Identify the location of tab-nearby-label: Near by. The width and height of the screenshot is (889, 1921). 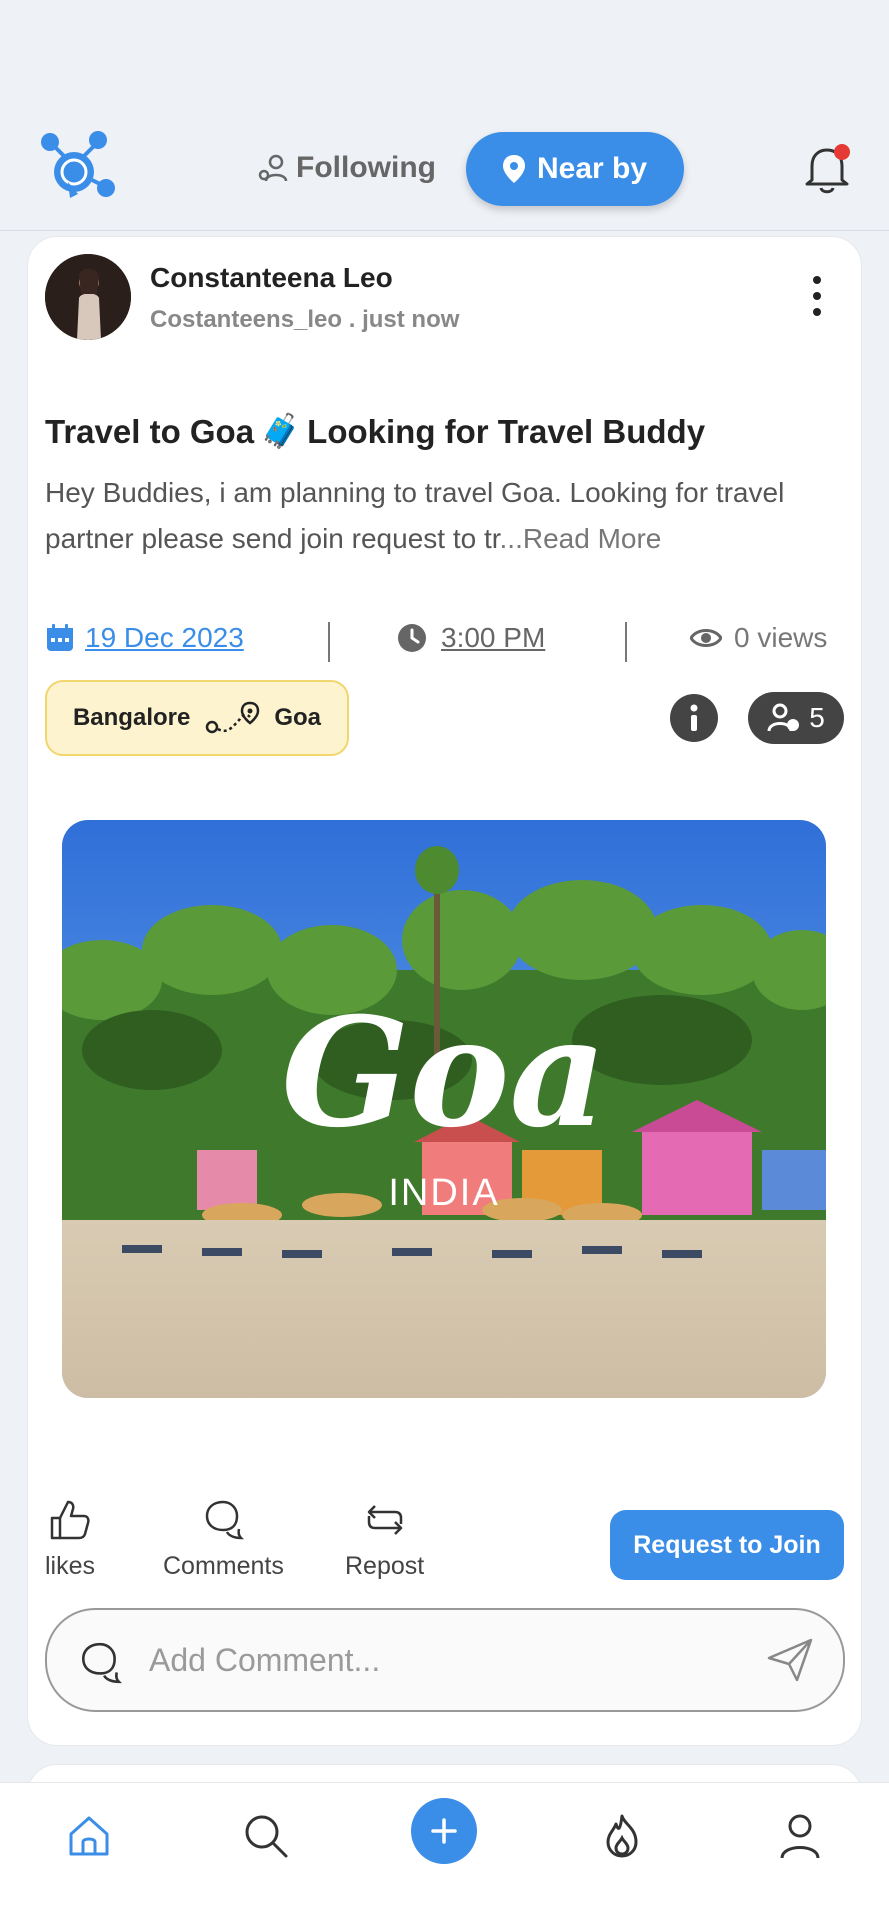
(592, 168).